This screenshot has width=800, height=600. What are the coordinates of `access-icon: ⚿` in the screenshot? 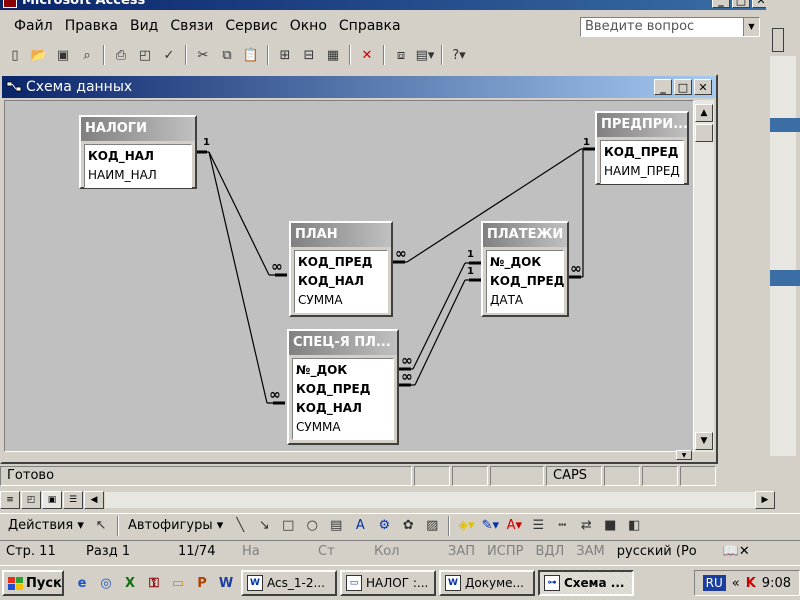 It's located at (154, 583).